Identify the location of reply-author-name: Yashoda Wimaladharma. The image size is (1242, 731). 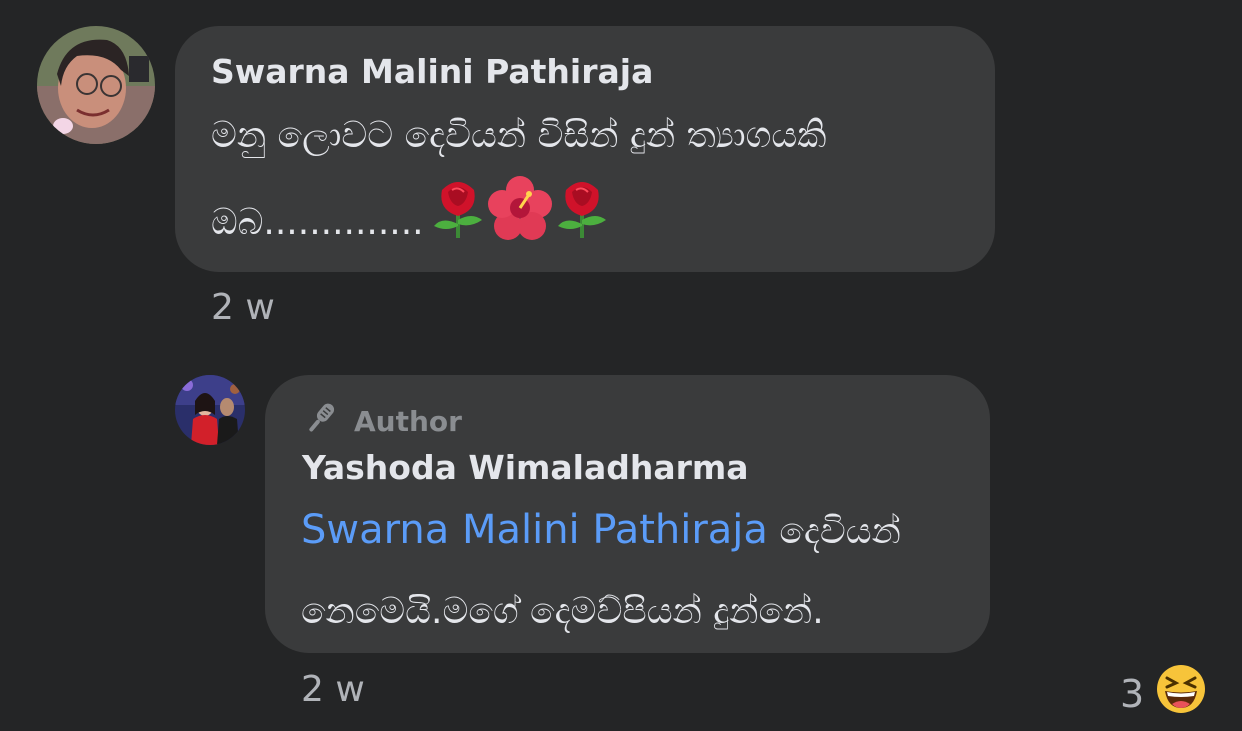
(525, 467).